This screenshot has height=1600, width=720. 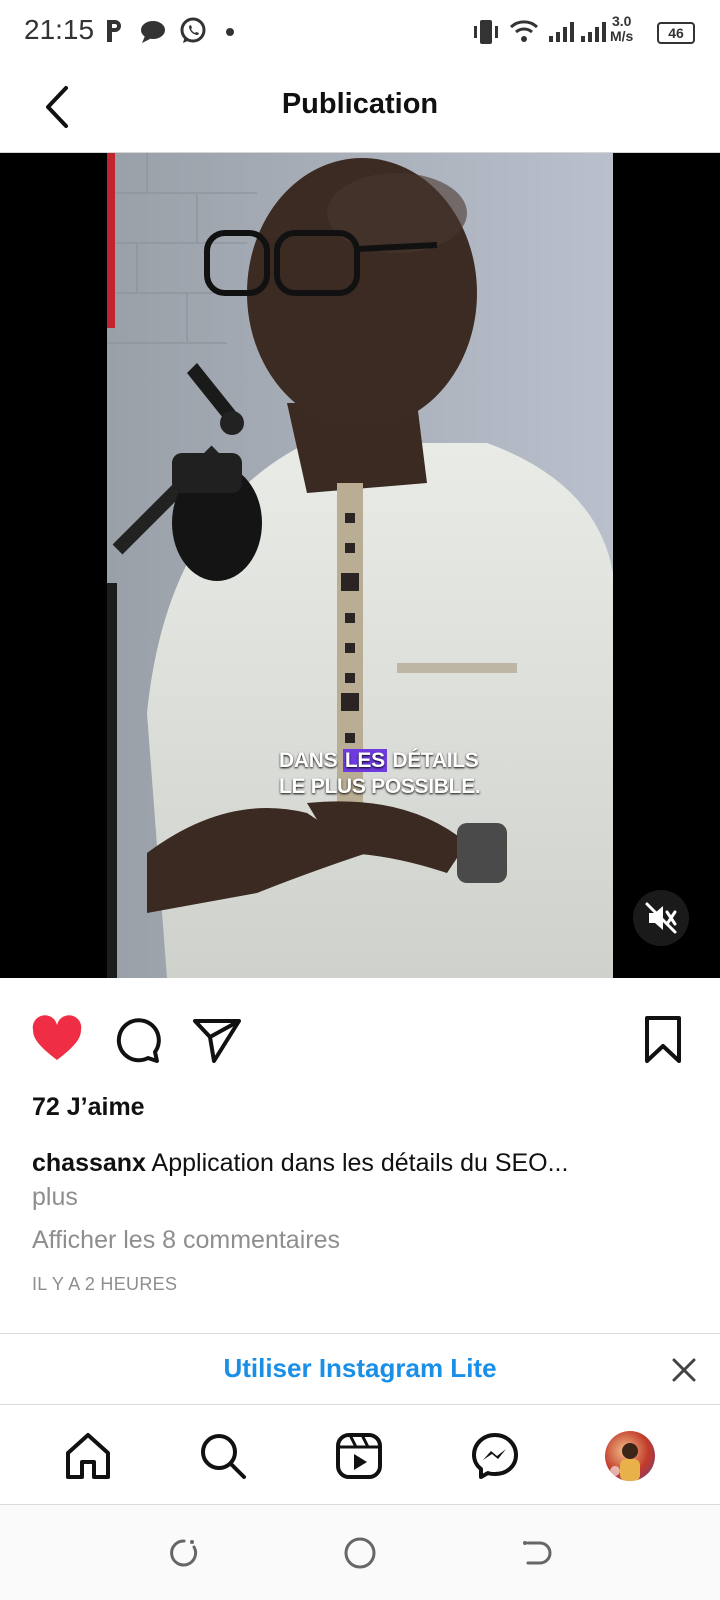 I want to click on whatsapp-icon, so click(x=193, y=30).